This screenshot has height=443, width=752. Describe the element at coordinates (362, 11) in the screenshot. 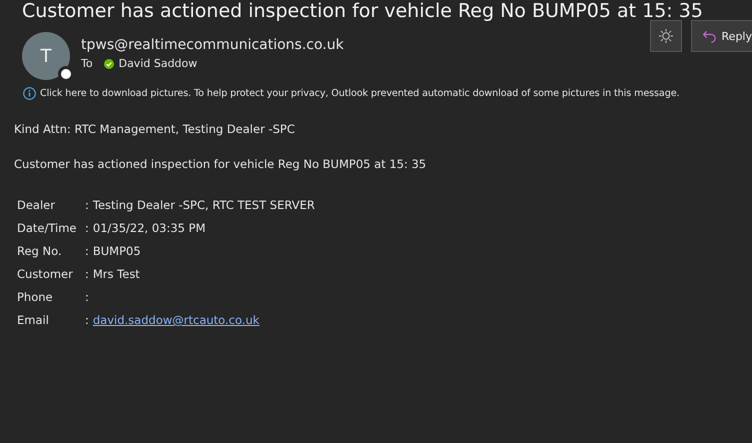

I see `email-subject: Customer has actioned inspection for vehicle Reg No BUMP05 at 15: 35` at that location.